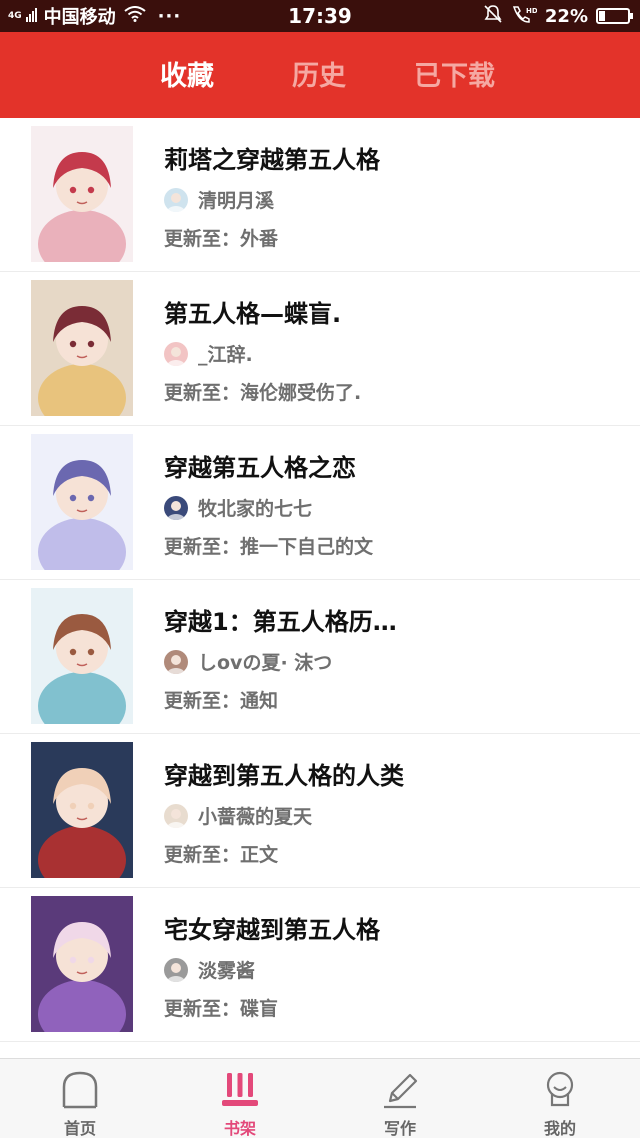 This screenshot has height=1138, width=640. What do you see at coordinates (272, 927) in the screenshot?
I see `book-title: 宅女穿越到第五人格` at bounding box center [272, 927].